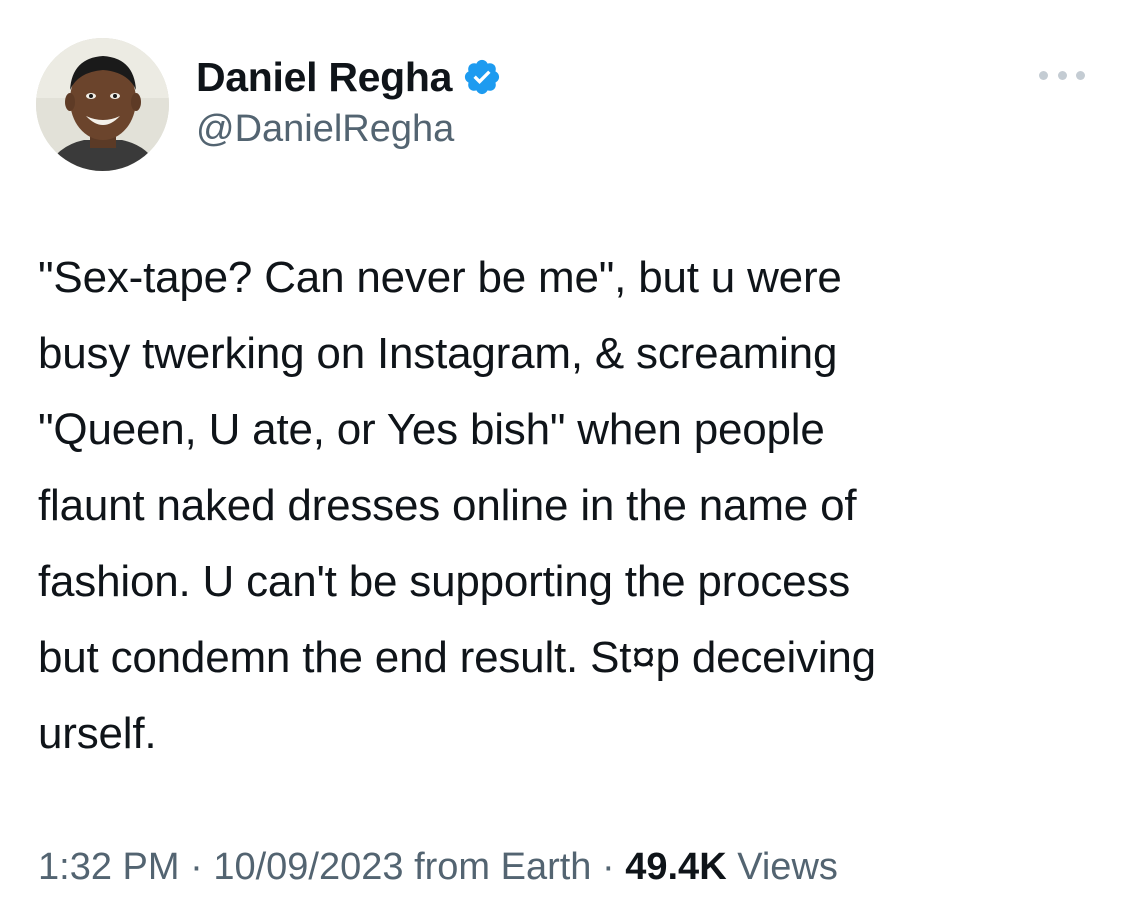  Describe the element at coordinates (109, 867) in the screenshot. I see `tweet-time: 1:32 PM` at that location.